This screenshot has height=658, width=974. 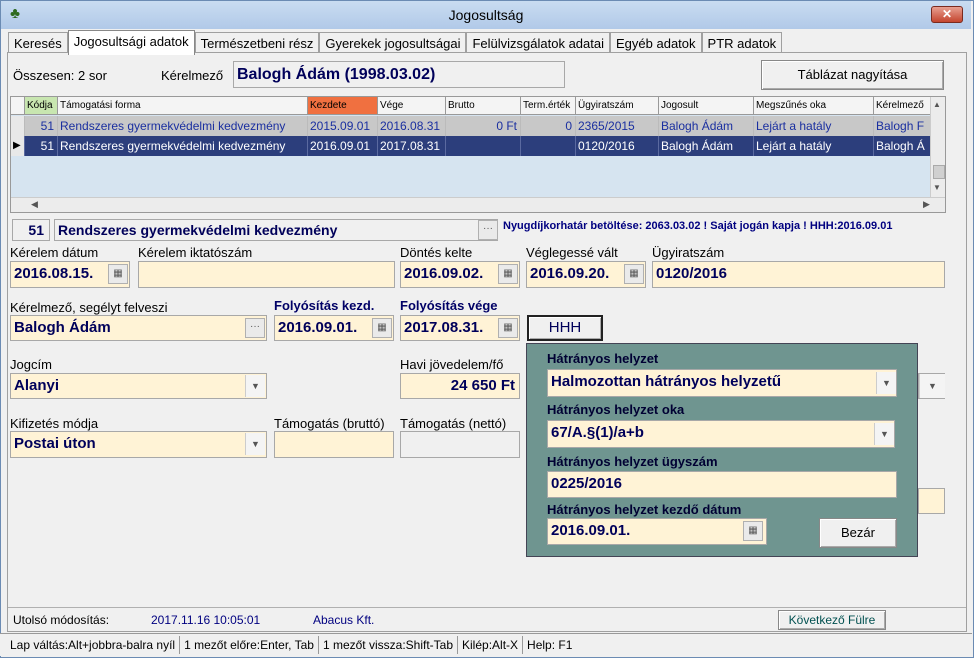 What do you see at coordinates (257, 43) in the screenshot?
I see `tab-in-kind: Természetbeni rész` at bounding box center [257, 43].